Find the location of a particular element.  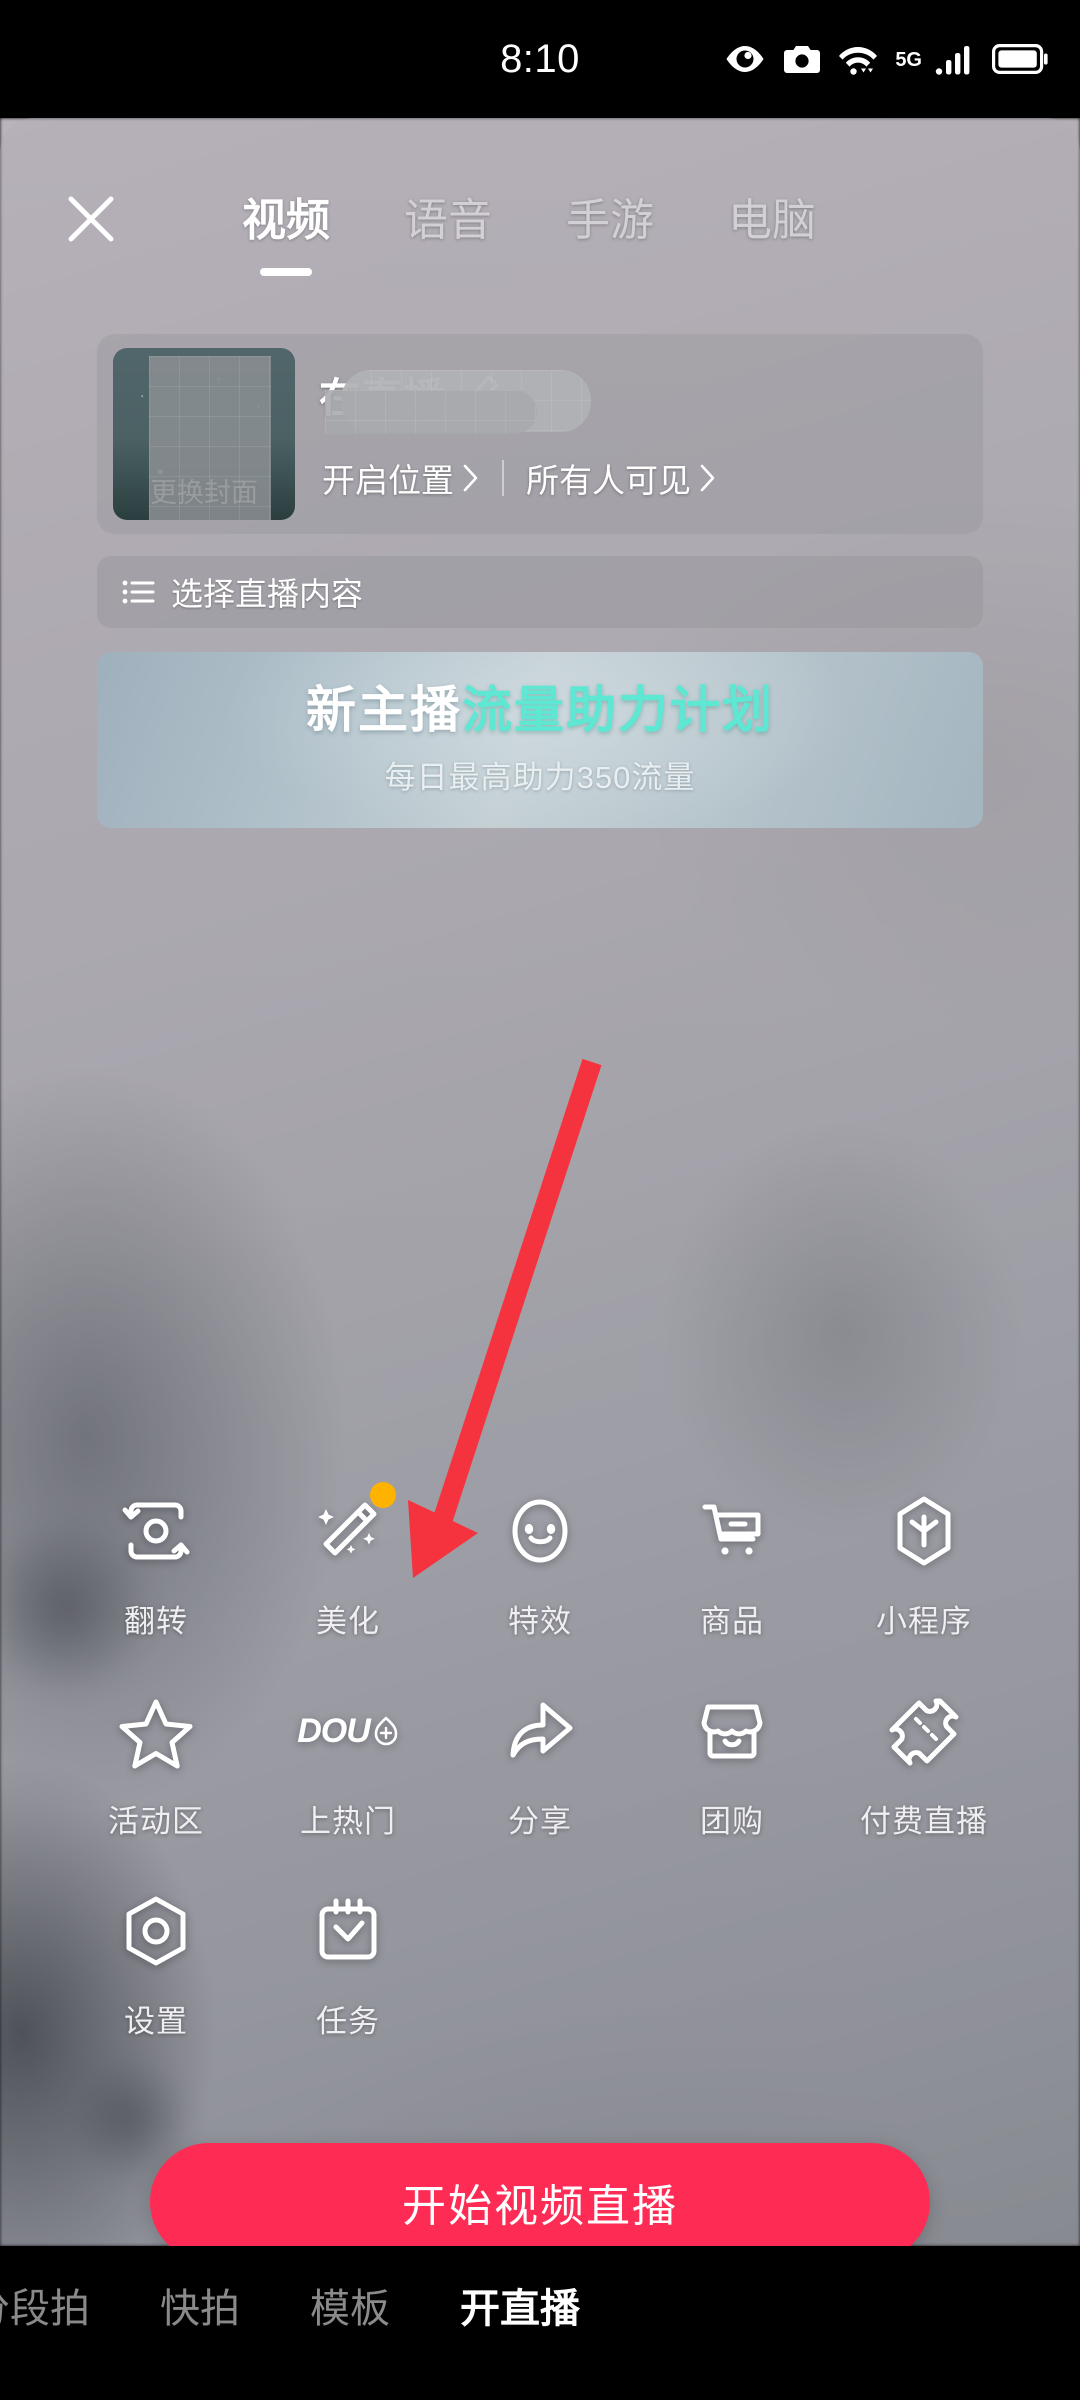

visibility-selector: 所有人可见 is located at coordinates (621, 478).